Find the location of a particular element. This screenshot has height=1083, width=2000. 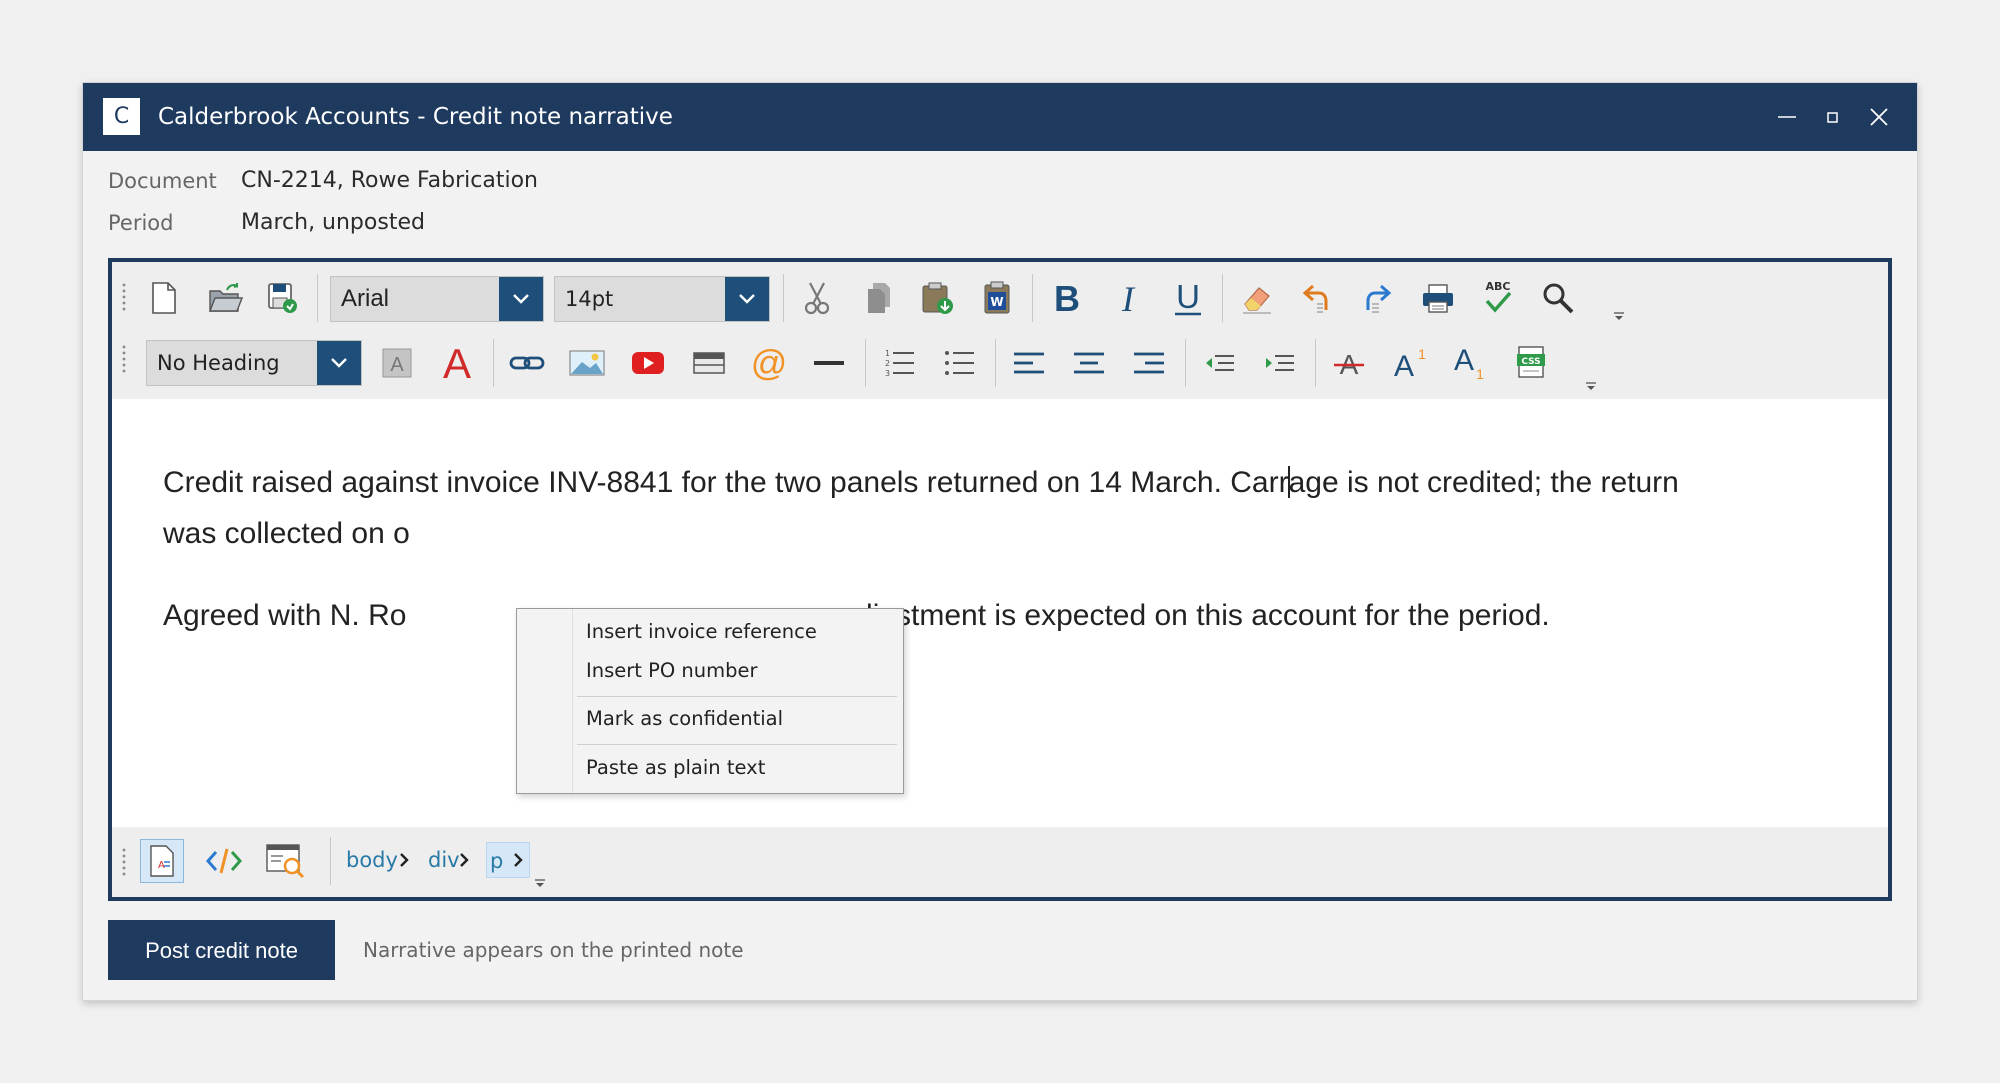

text-after-caret: age is not credited; the return is located at coordinates (1483, 482).